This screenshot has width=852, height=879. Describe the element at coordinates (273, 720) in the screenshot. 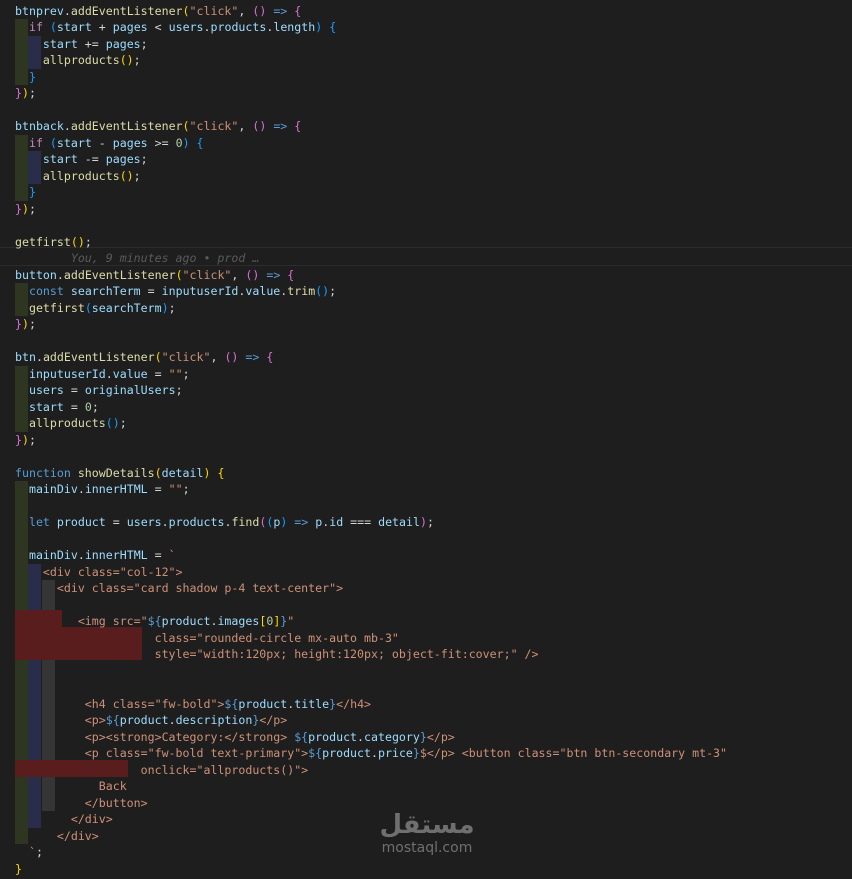

I see `code-token: </p>` at that location.